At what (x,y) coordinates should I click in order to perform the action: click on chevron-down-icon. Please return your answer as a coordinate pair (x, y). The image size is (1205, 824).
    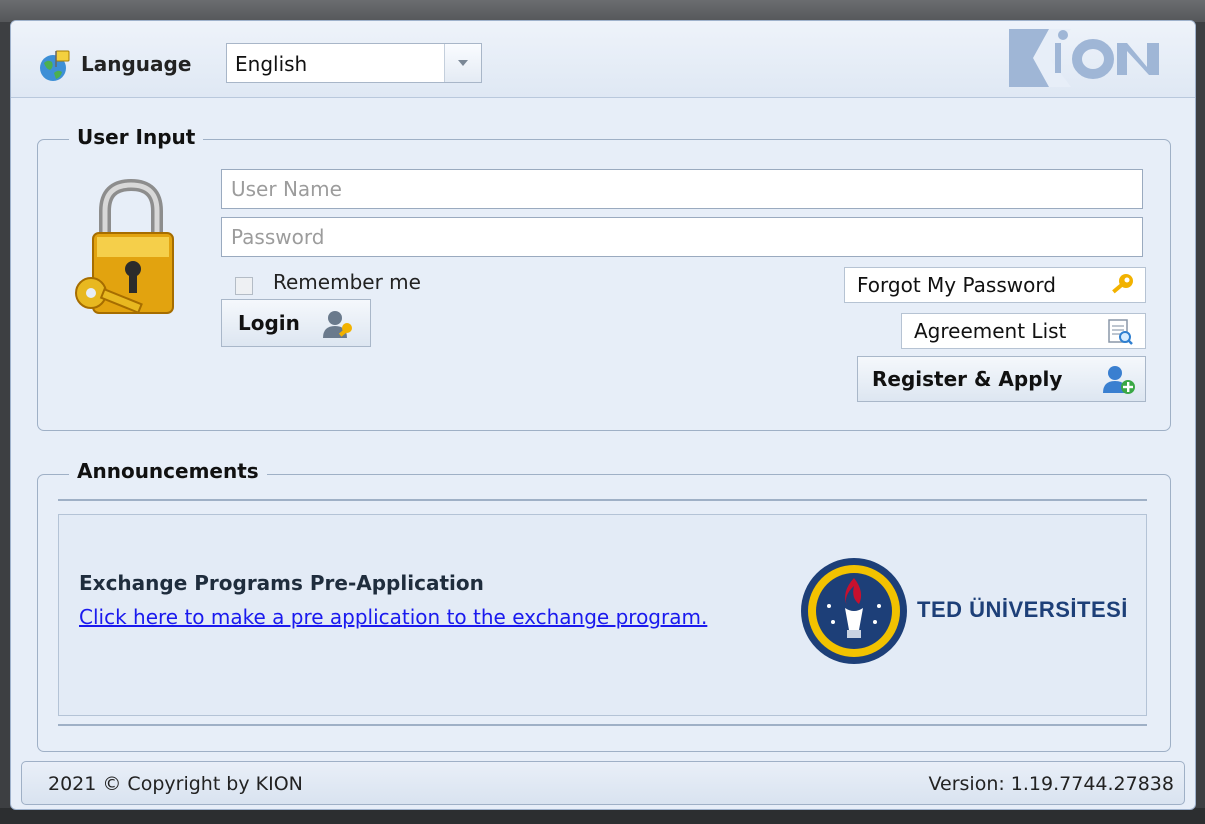
    Looking at the image, I should click on (462, 63).